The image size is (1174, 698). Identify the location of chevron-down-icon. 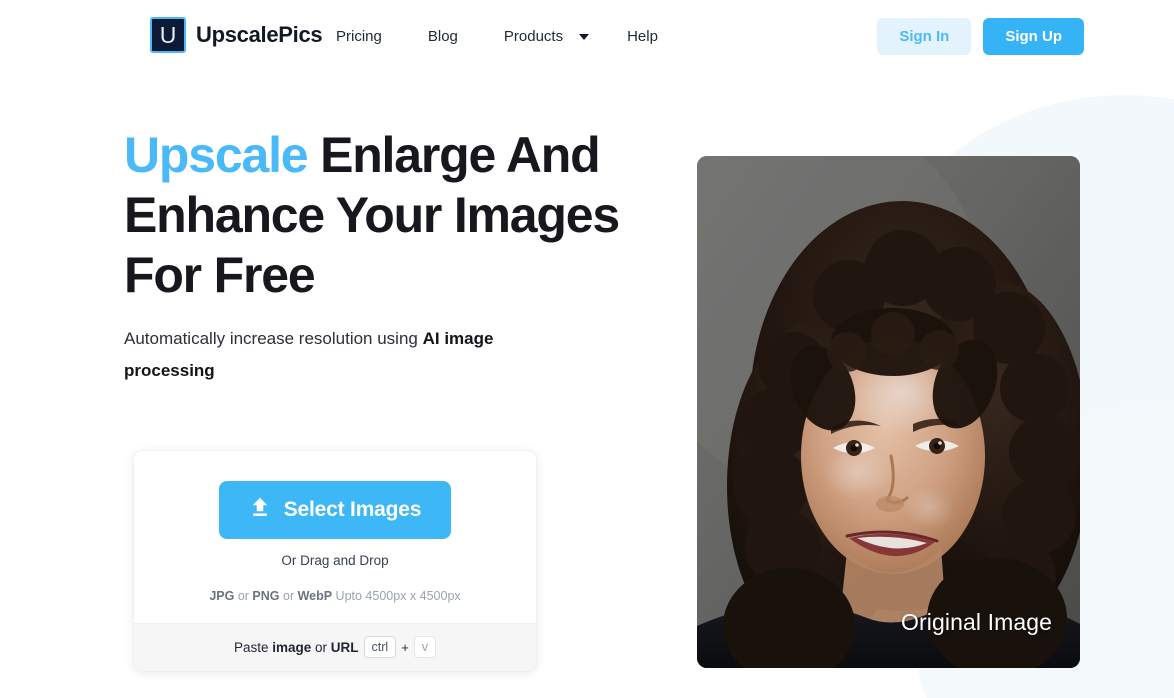
(584, 36).